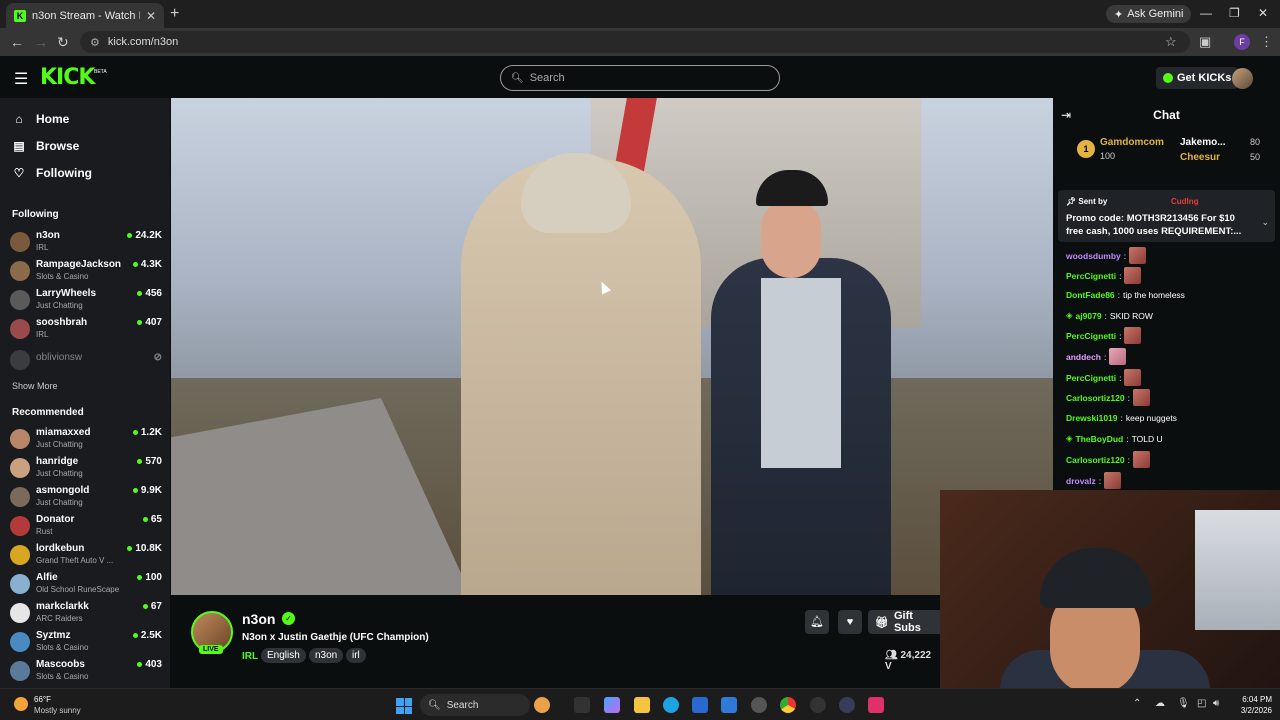  Describe the element at coordinates (582, 705) in the screenshot. I see `task-view-icon` at that location.